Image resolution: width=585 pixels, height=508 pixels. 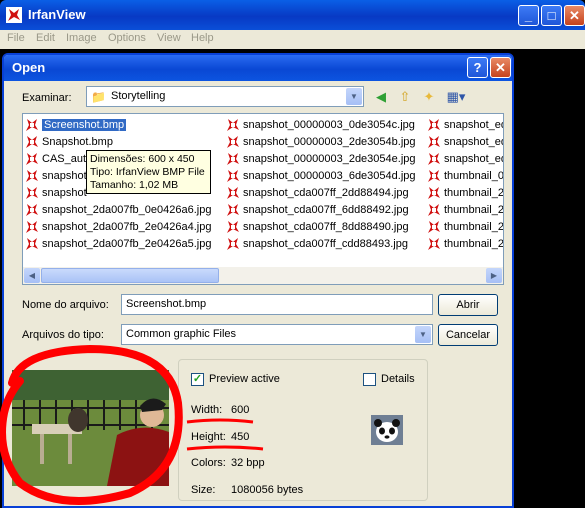 What do you see at coordinates (574, 15) in the screenshot?
I see `close-button: ✕` at bounding box center [574, 15].